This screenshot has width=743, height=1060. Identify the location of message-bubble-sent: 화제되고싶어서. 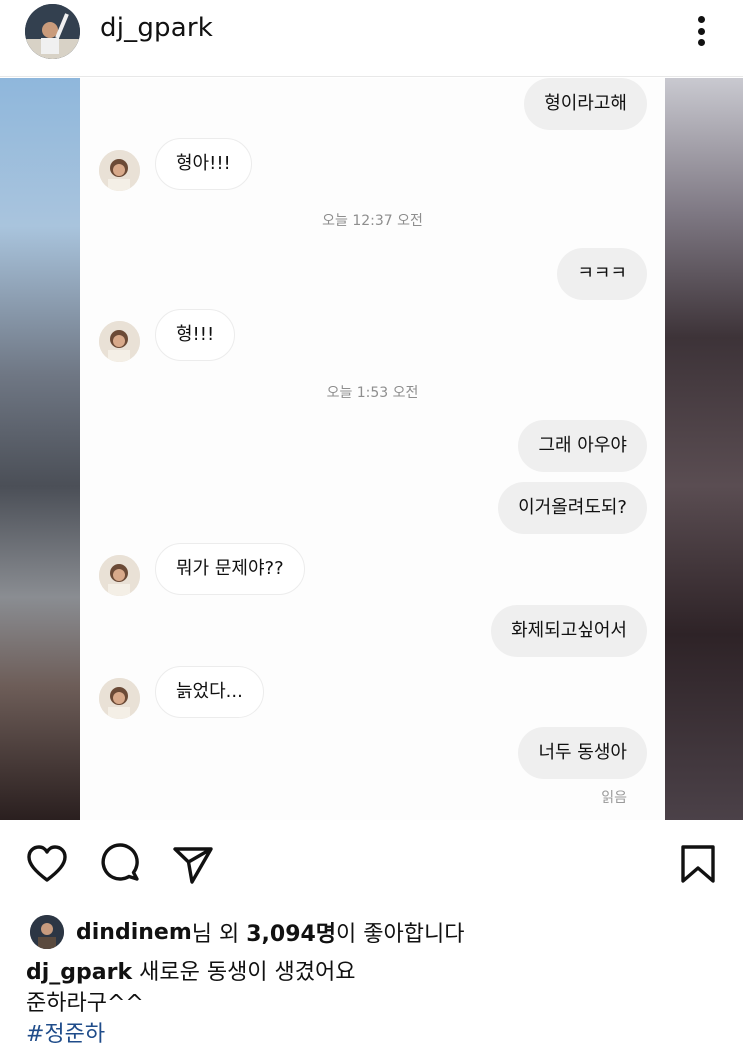
(569, 631).